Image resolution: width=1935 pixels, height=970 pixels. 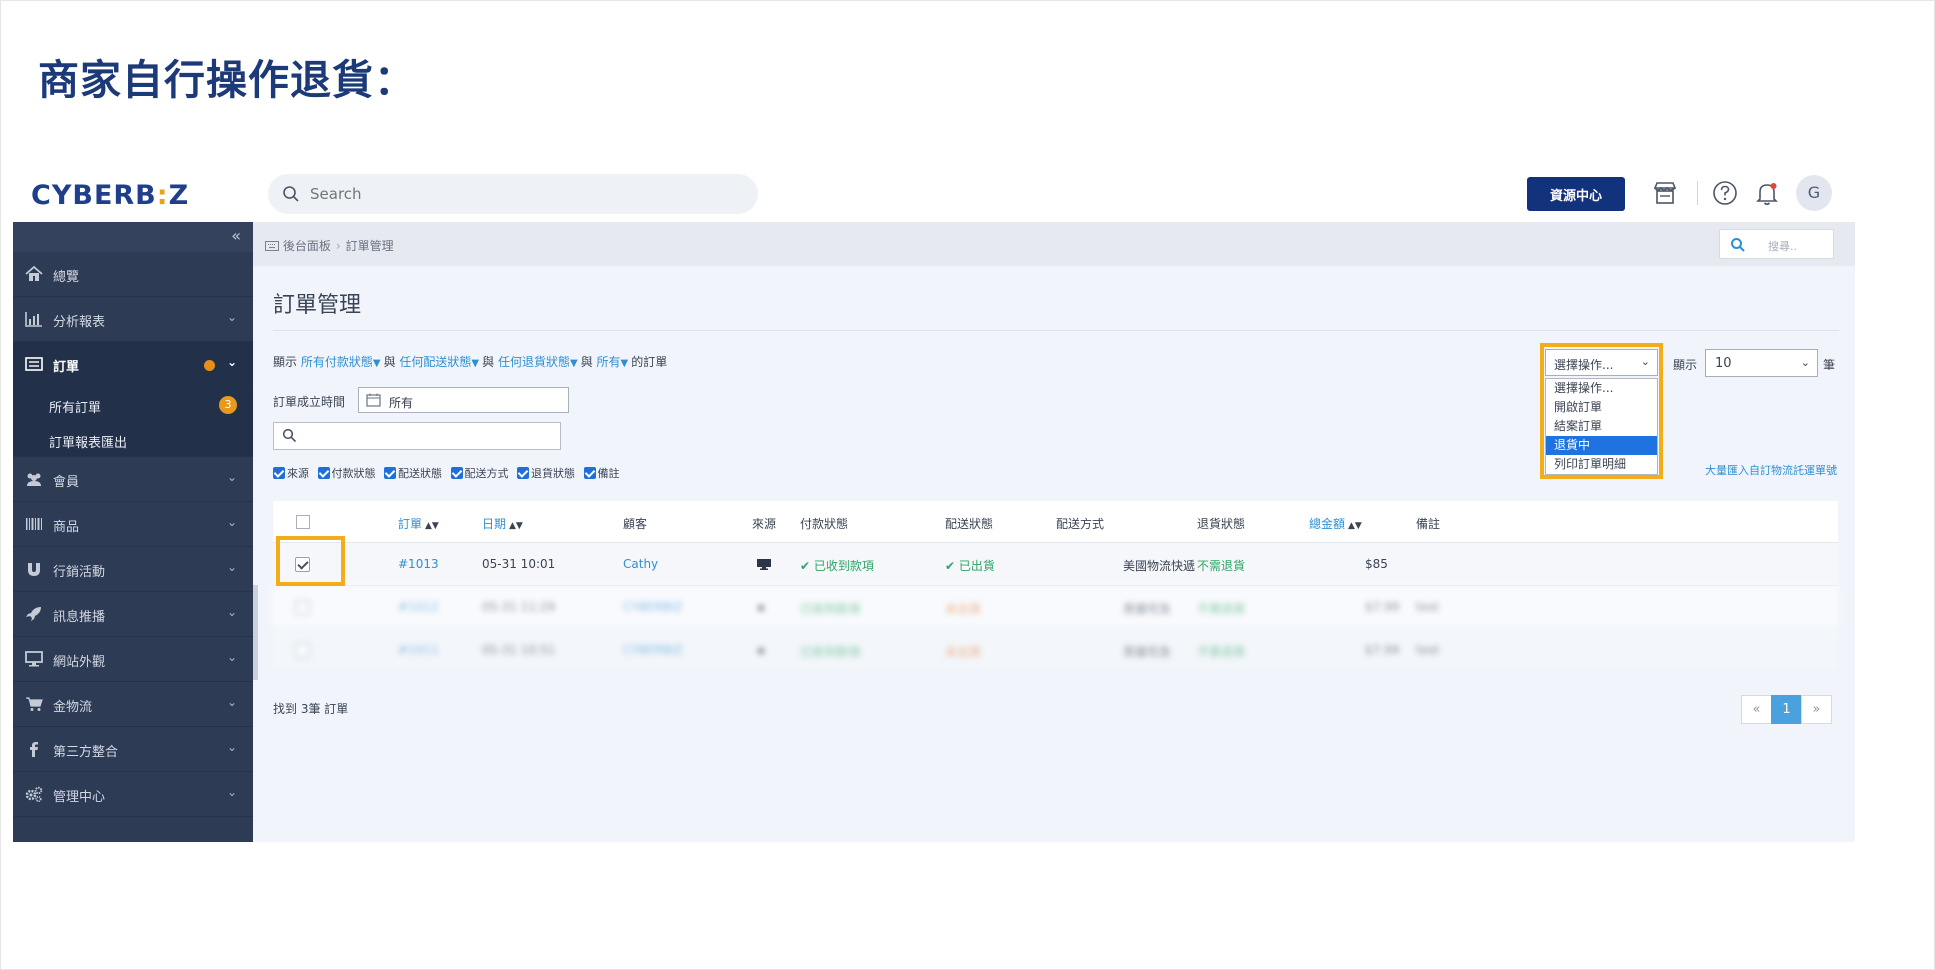 I want to click on sidebar-sub-all-orders: 所有訂單 3, so click(x=133, y=404).